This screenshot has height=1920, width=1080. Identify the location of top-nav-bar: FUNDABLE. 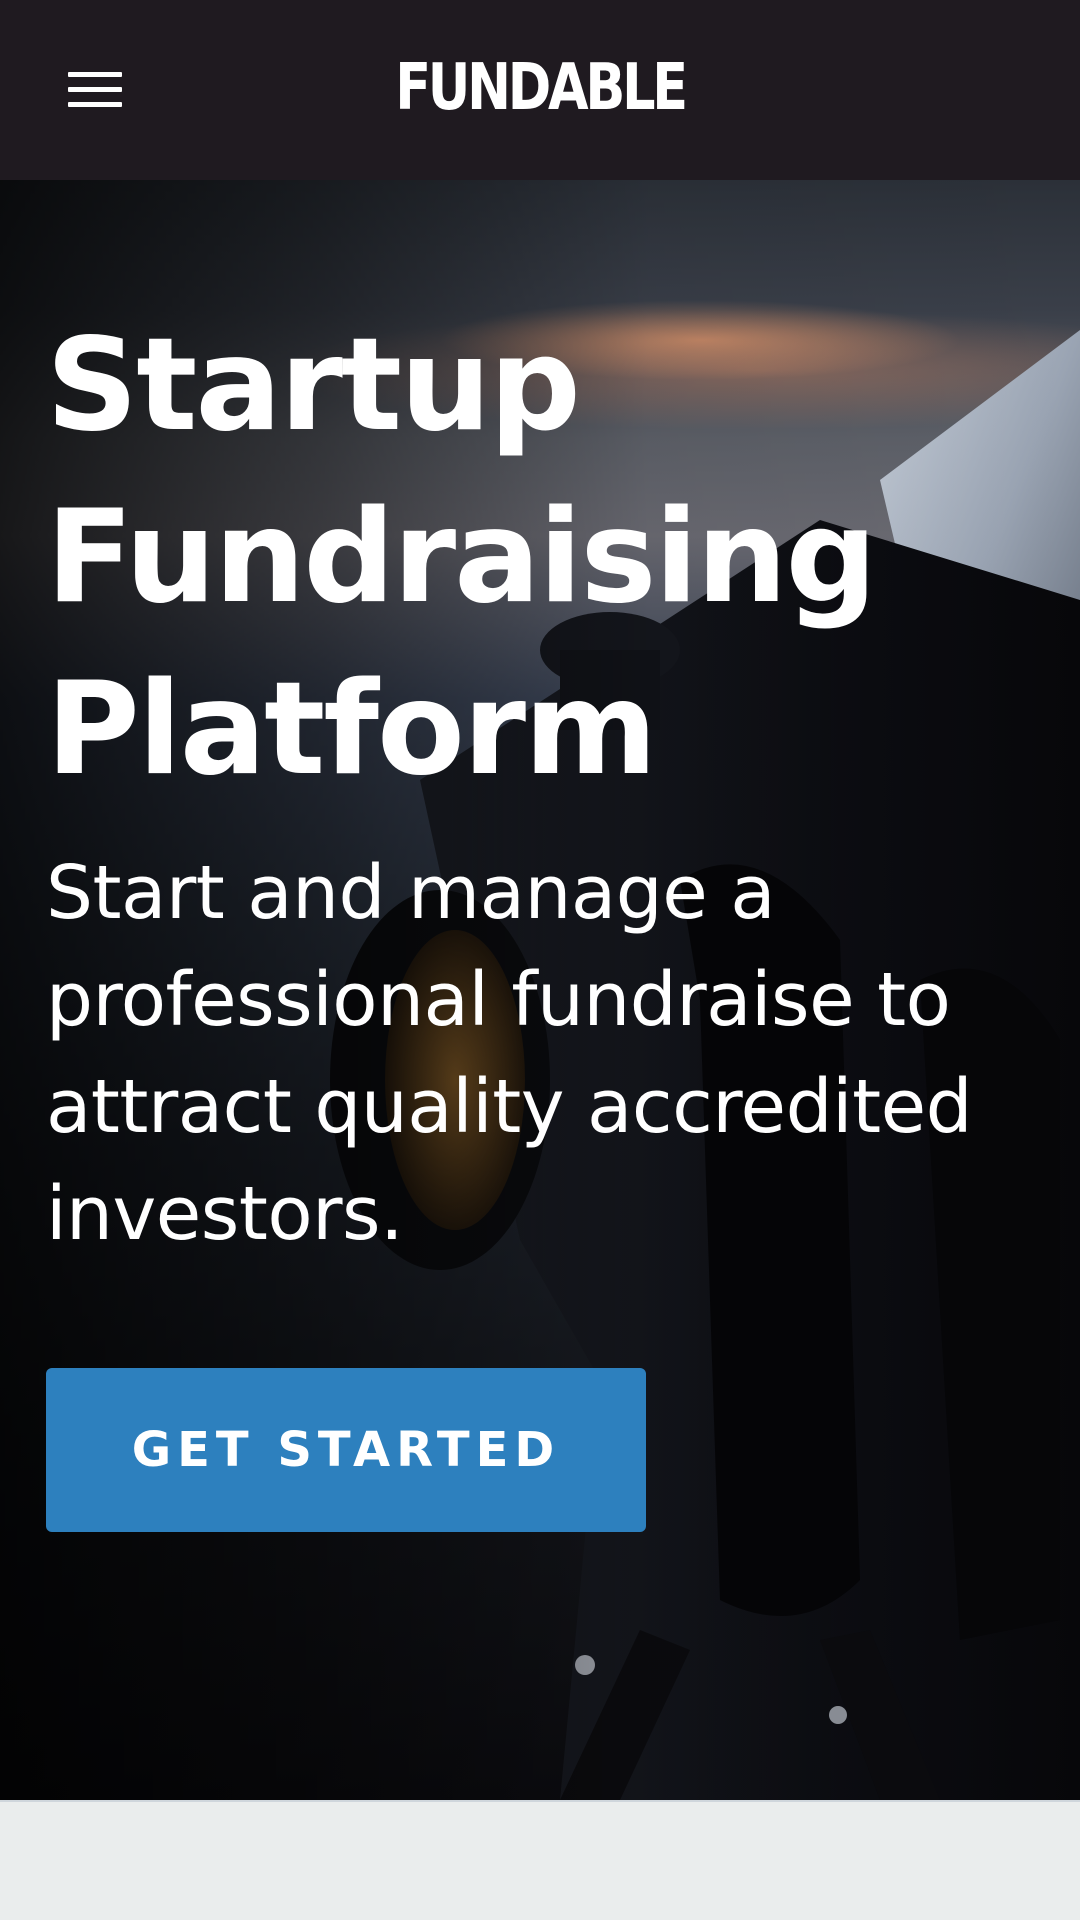
(540, 90).